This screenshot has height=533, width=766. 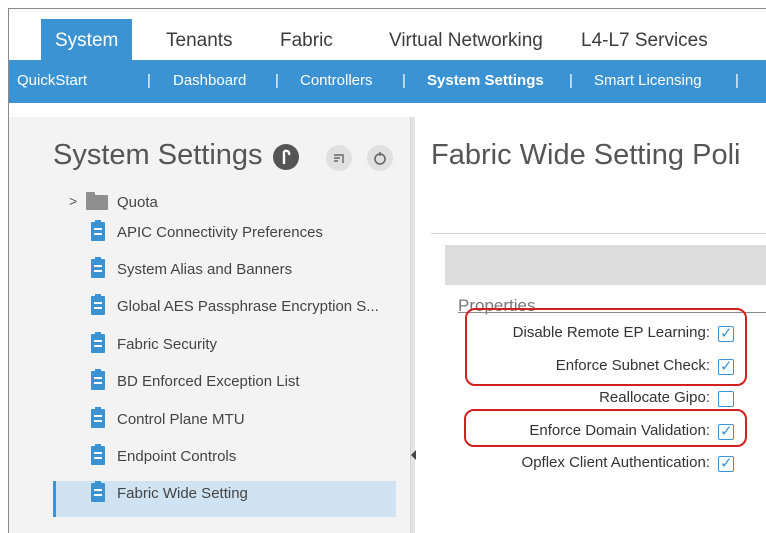 I want to click on subtab-system-settings: System Settings, so click(x=485, y=81).